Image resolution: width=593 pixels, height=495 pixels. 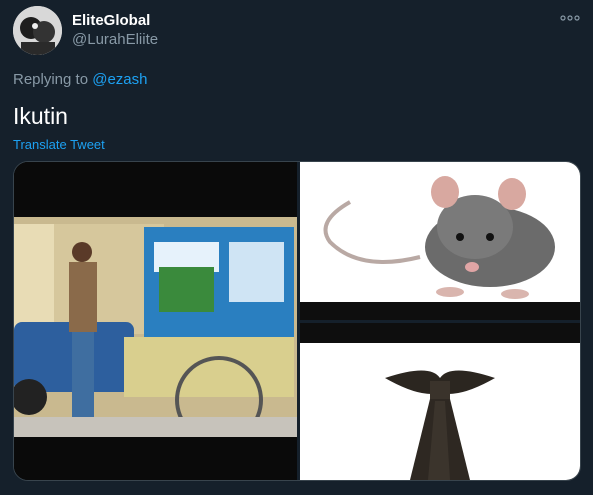 I want to click on reply-mention-link: @ezash, so click(x=119, y=79).